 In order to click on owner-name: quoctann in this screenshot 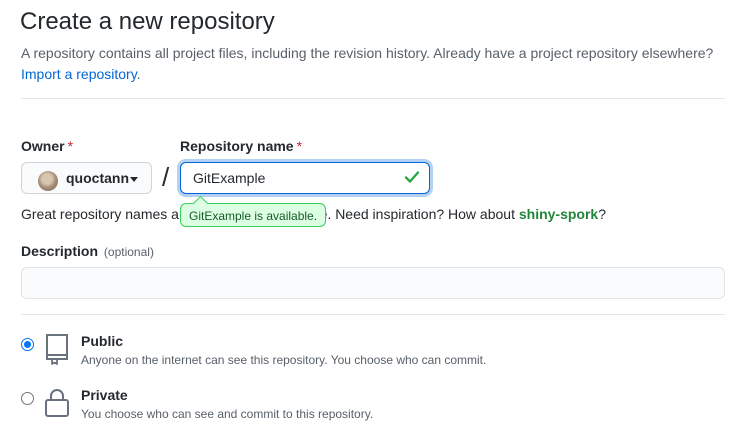, I will do `click(97, 178)`.